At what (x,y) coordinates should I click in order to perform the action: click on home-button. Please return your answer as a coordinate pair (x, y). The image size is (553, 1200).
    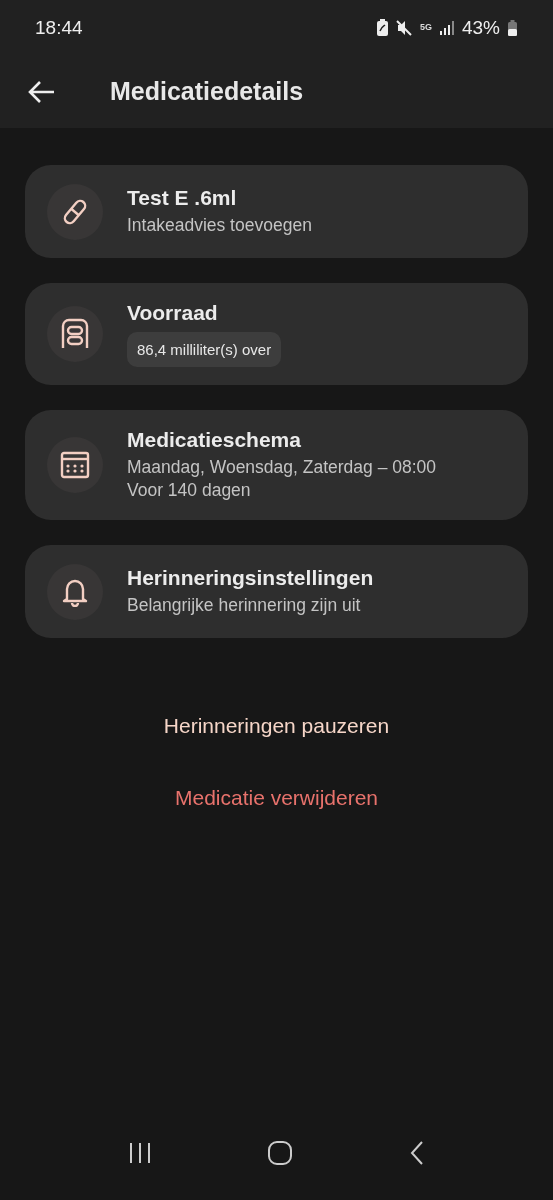
    Looking at the image, I should click on (280, 1153).